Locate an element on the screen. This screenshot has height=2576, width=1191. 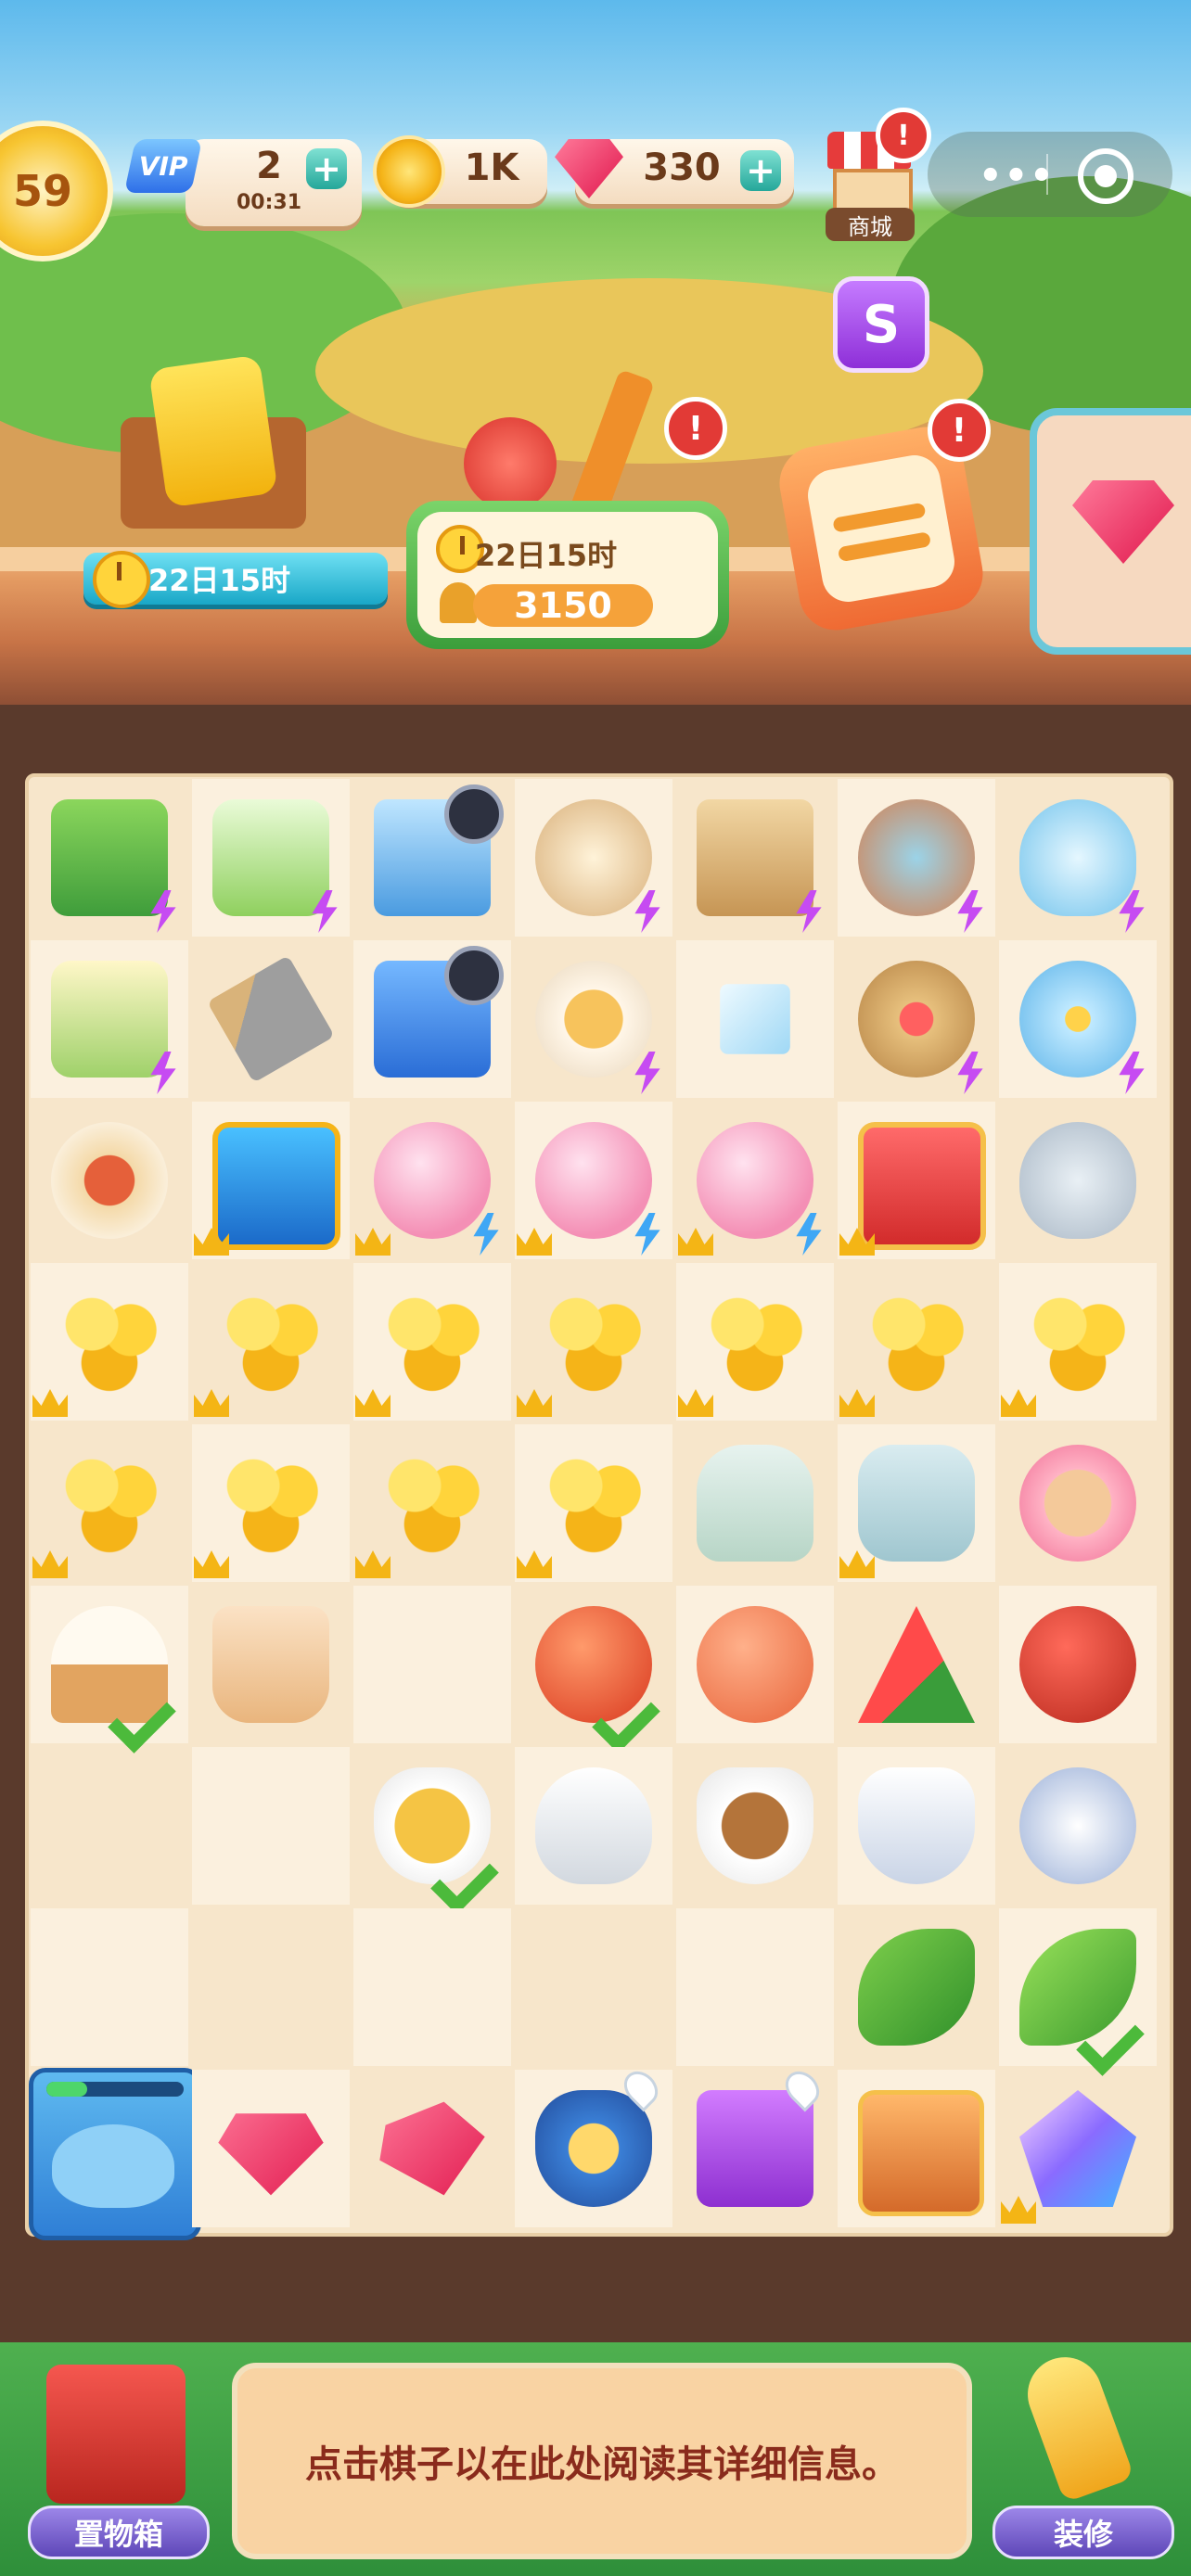
vegetable-crate is located at coordinates (213, 446).